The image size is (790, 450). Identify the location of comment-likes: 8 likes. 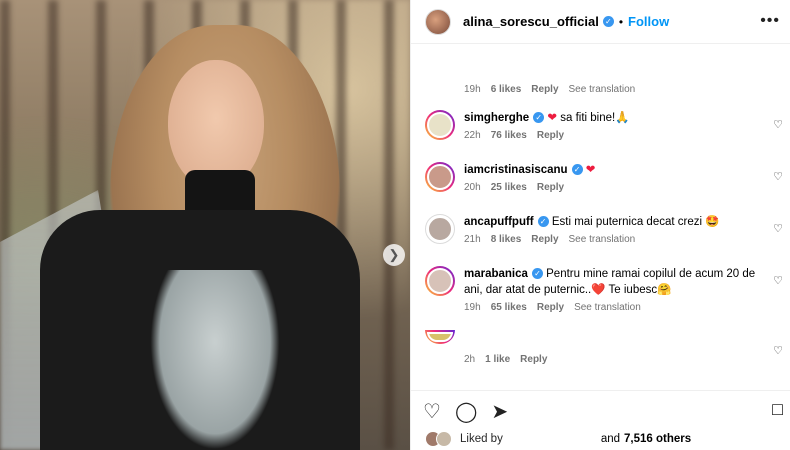
(506, 239).